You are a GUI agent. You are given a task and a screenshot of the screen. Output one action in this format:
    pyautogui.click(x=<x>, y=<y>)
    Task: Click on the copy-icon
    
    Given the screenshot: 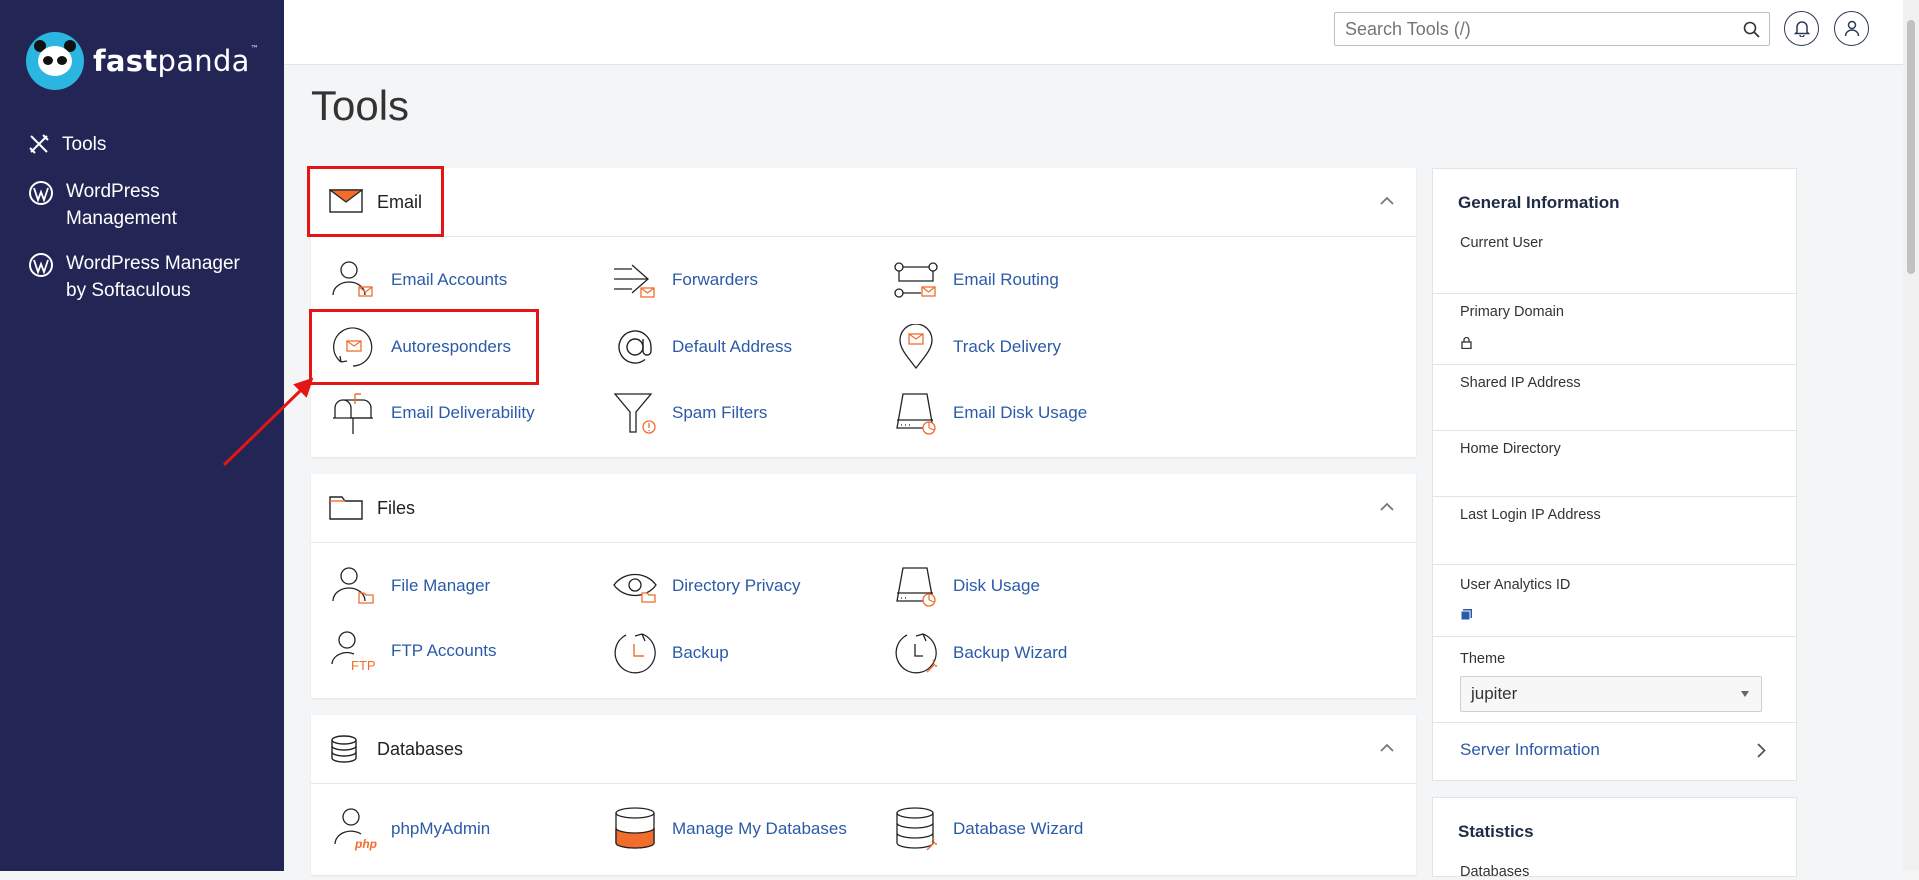 What is the action you would take?
    pyautogui.click(x=1466, y=614)
    